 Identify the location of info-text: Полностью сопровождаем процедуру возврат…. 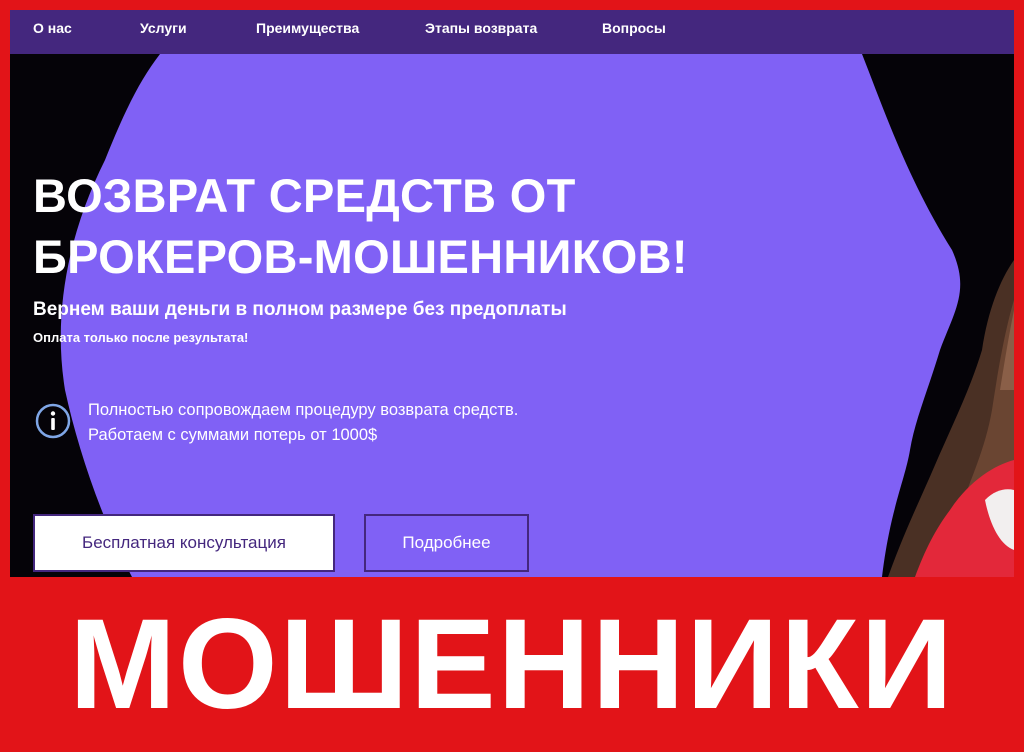
(303, 423).